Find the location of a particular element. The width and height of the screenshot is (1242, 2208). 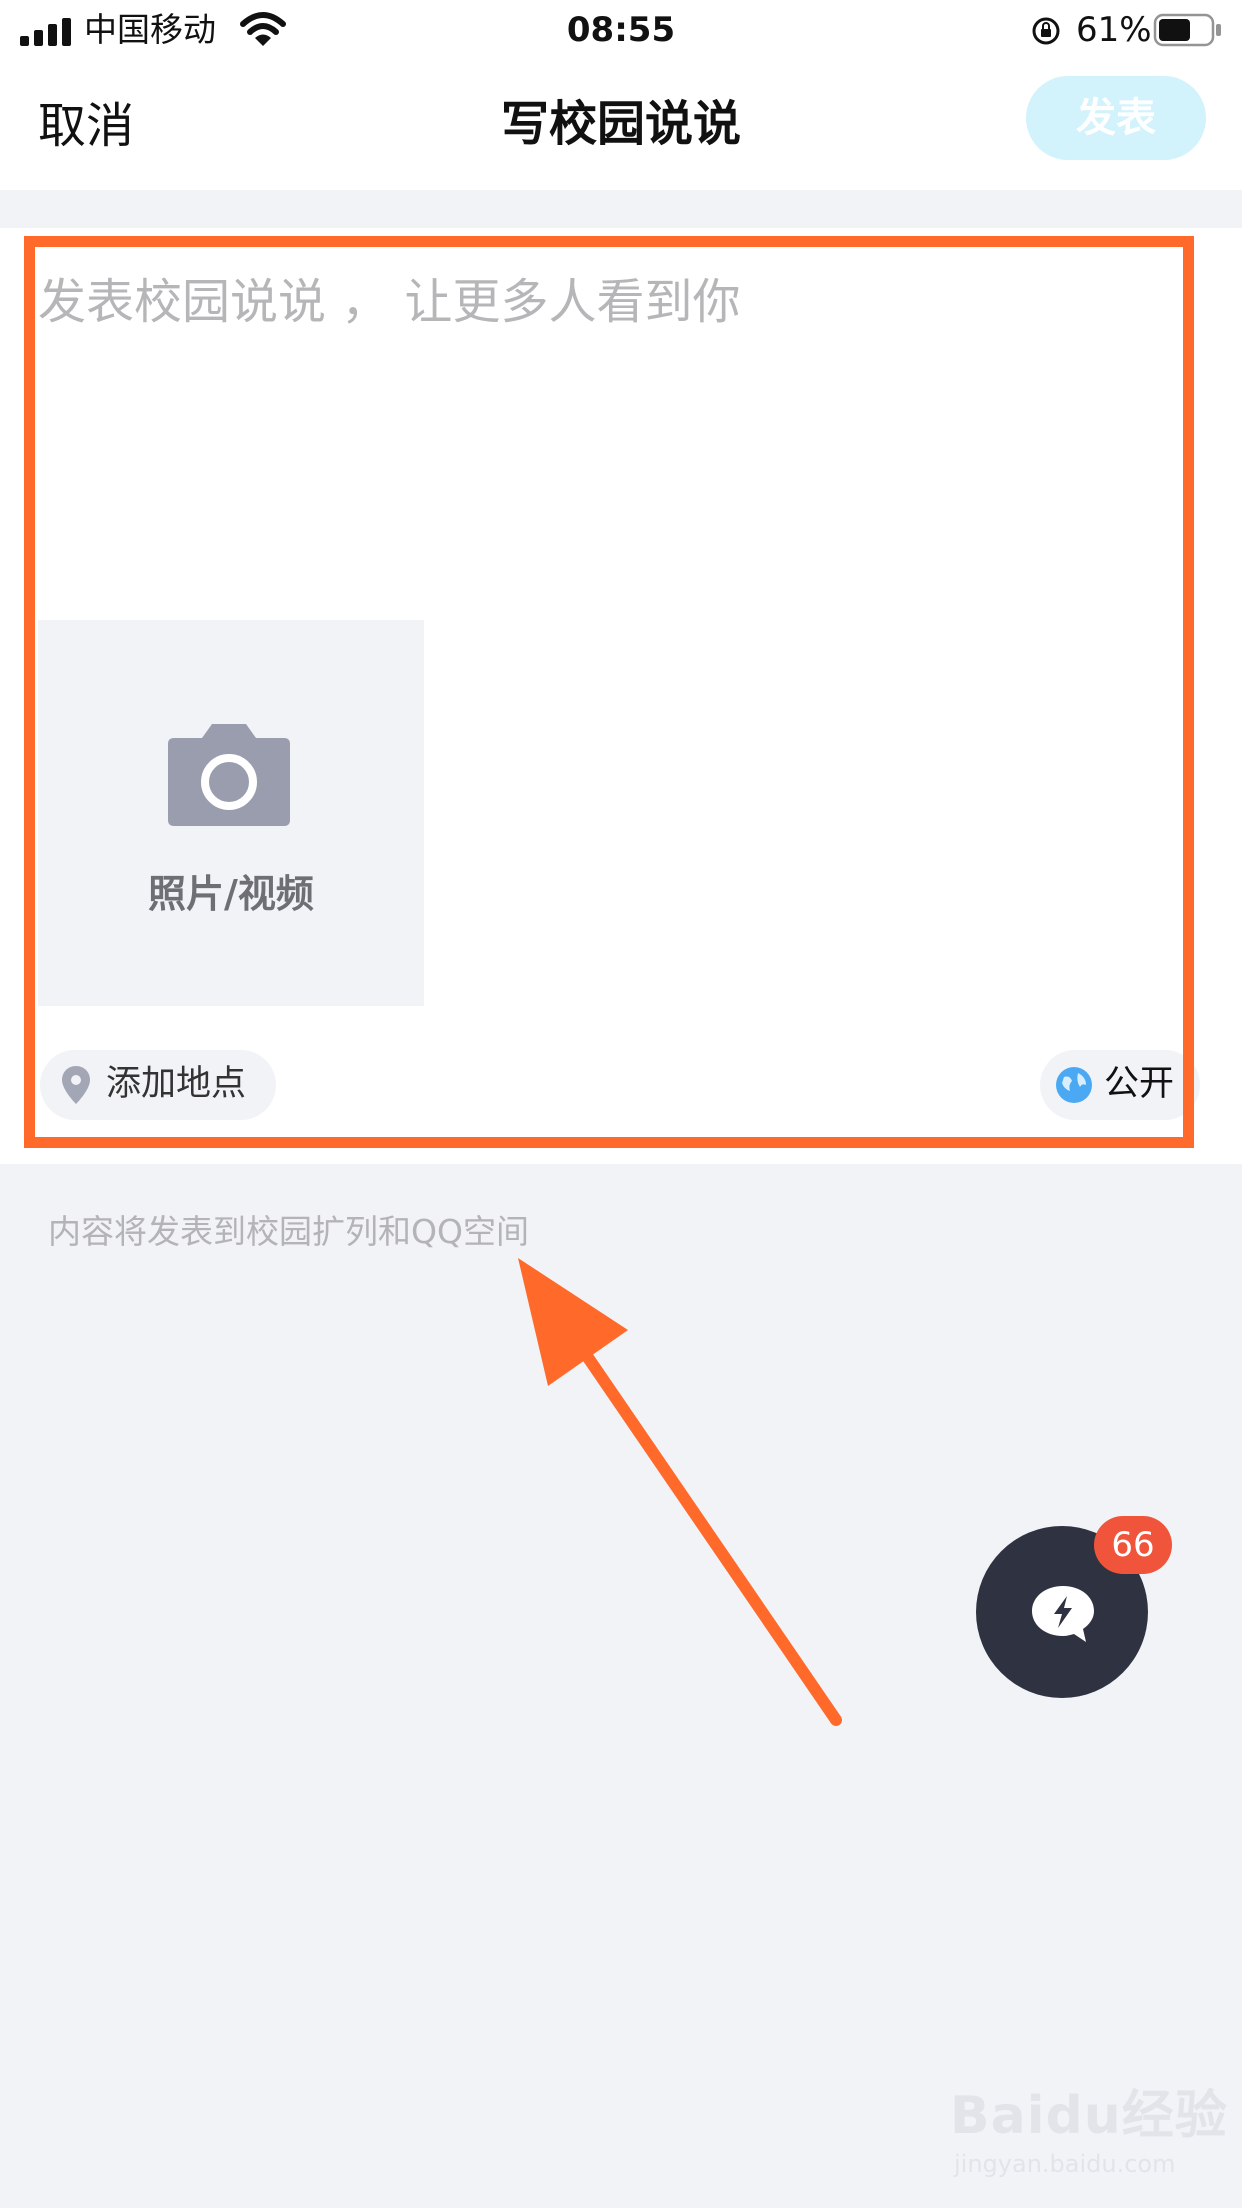

watermark-logo: Baidu经验 is located at coordinates (1089, 2116).